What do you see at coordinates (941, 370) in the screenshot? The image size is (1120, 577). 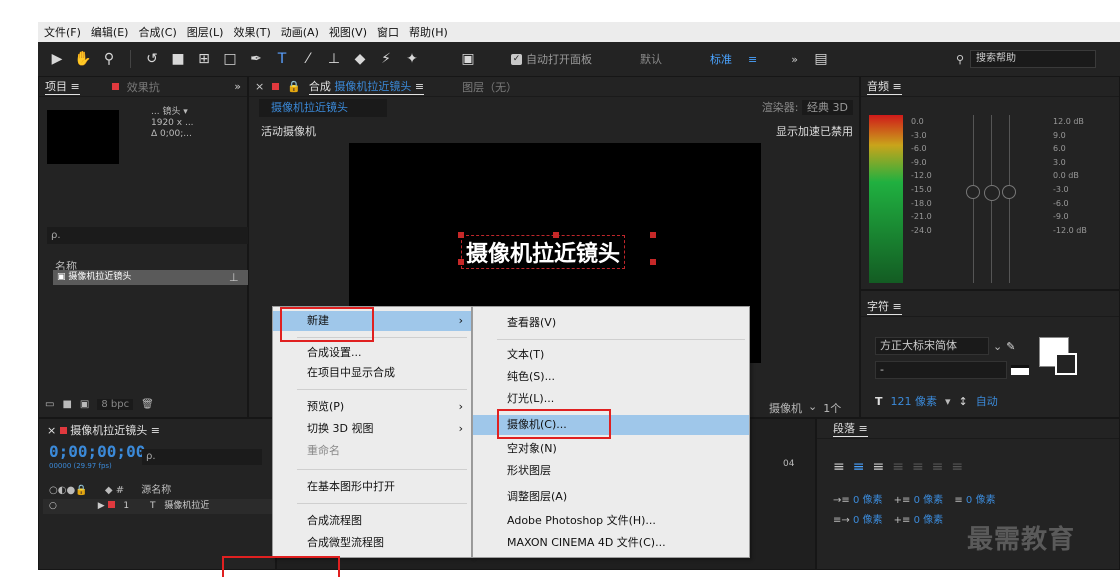 I see `font-style-select: -` at bounding box center [941, 370].